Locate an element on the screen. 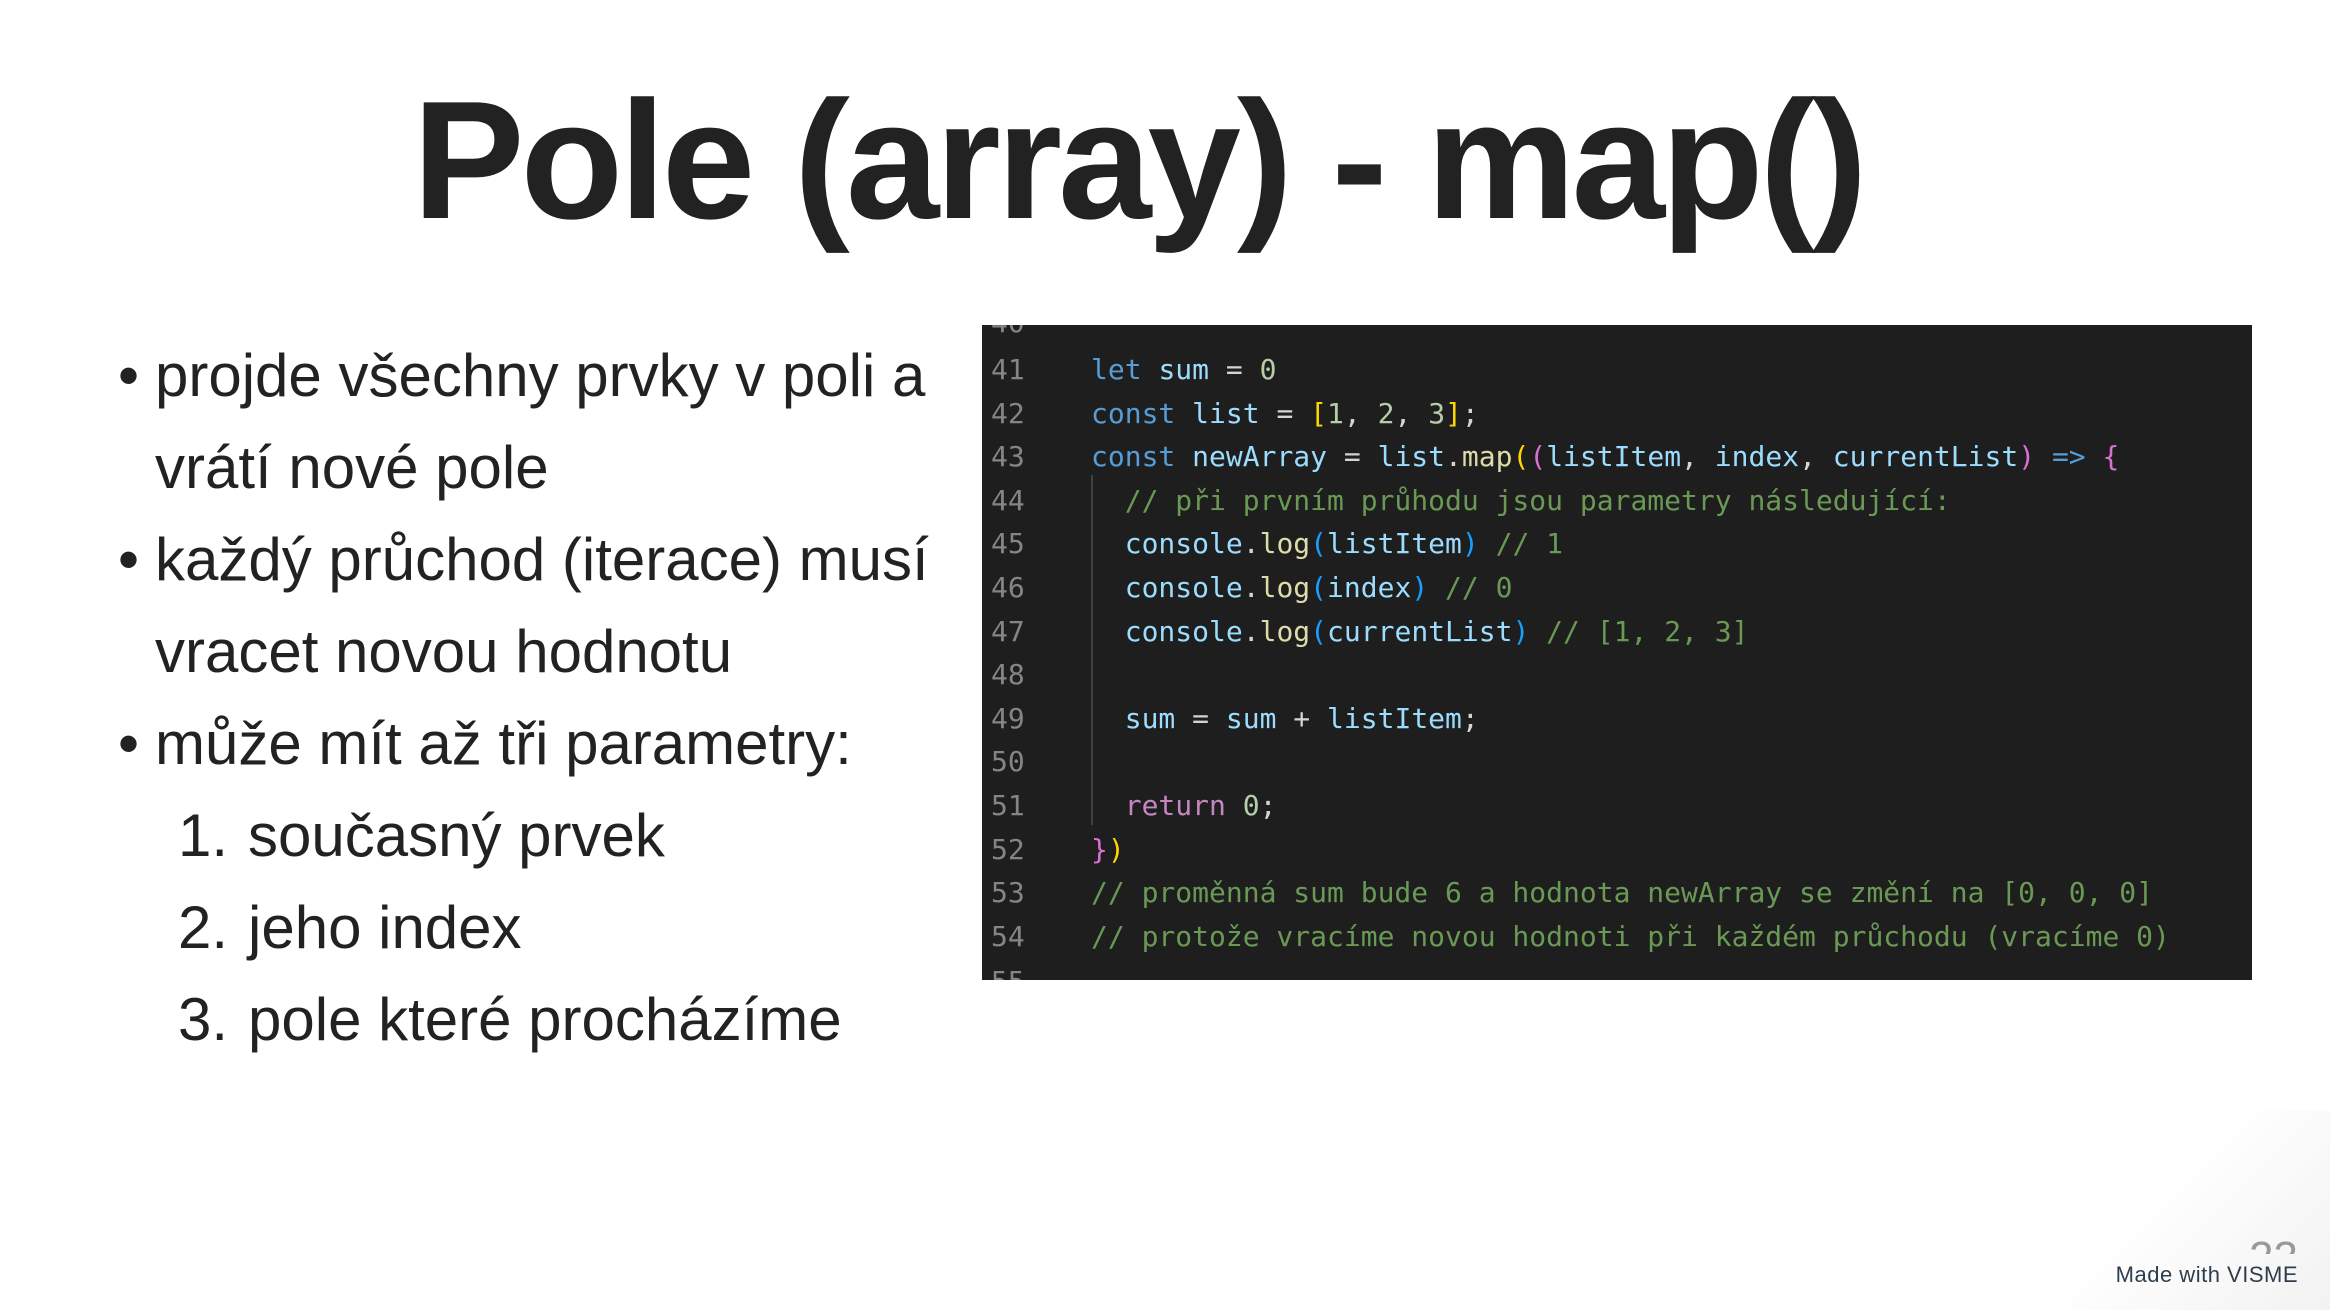  code-token: 3 is located at coordinates (1437, 413).